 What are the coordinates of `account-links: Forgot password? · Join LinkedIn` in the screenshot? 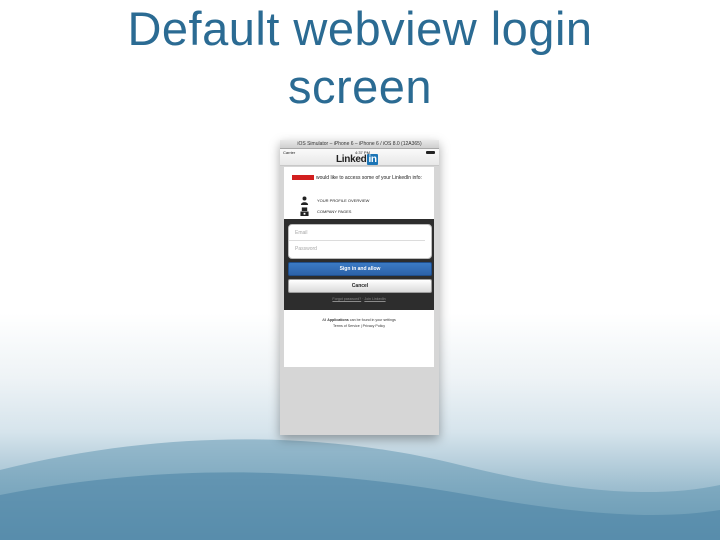 It's located at (359, 299).